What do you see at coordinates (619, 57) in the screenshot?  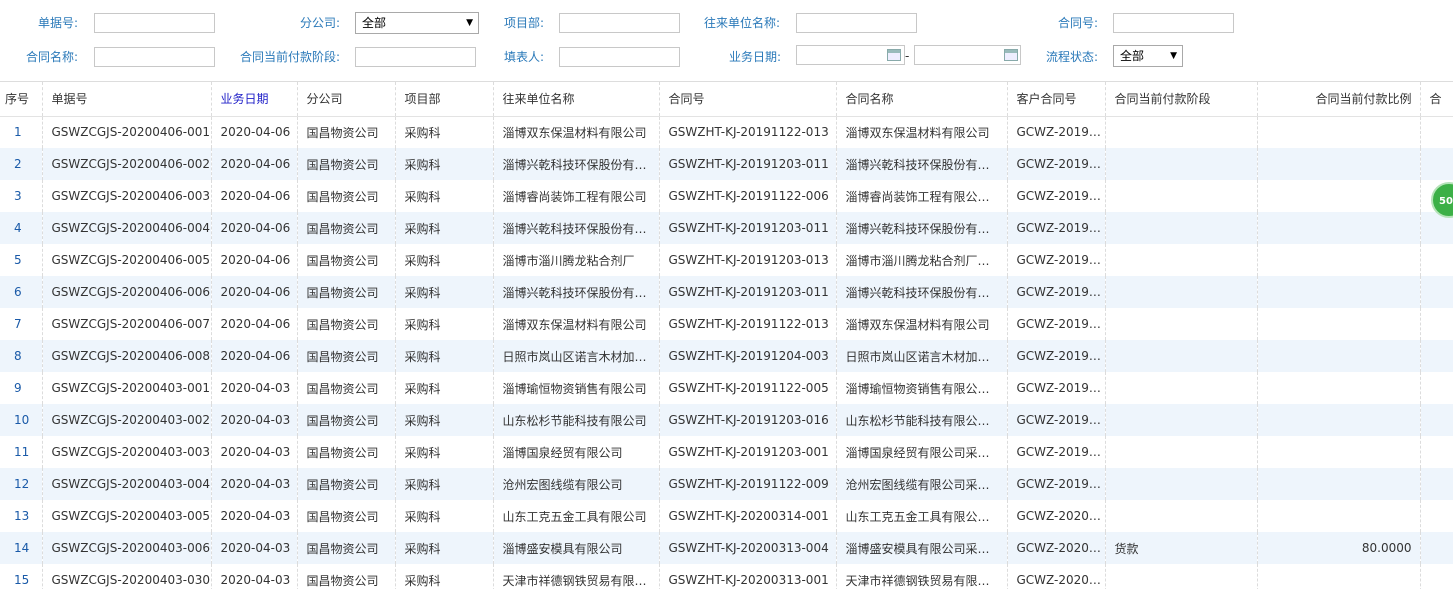 I see `filler-input` at bounding box center [619, 57].